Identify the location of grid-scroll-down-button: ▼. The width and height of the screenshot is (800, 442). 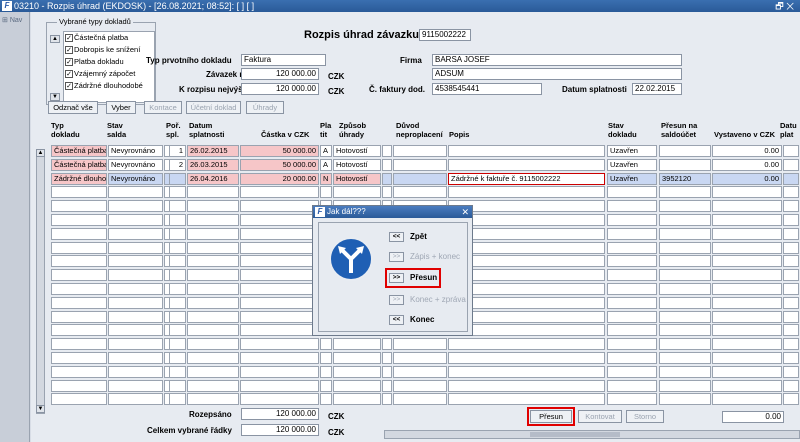
(40, 409).